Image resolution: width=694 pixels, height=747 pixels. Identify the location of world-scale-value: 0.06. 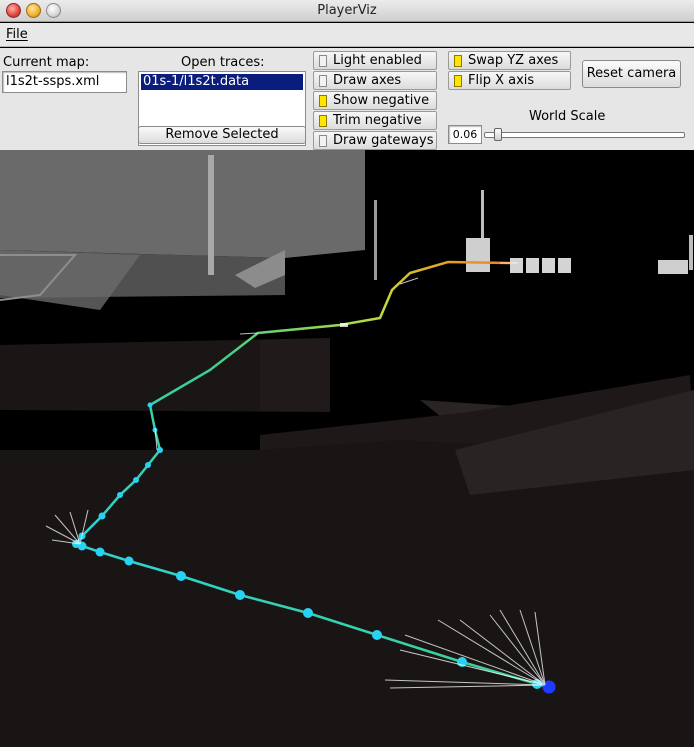
(465, 134).